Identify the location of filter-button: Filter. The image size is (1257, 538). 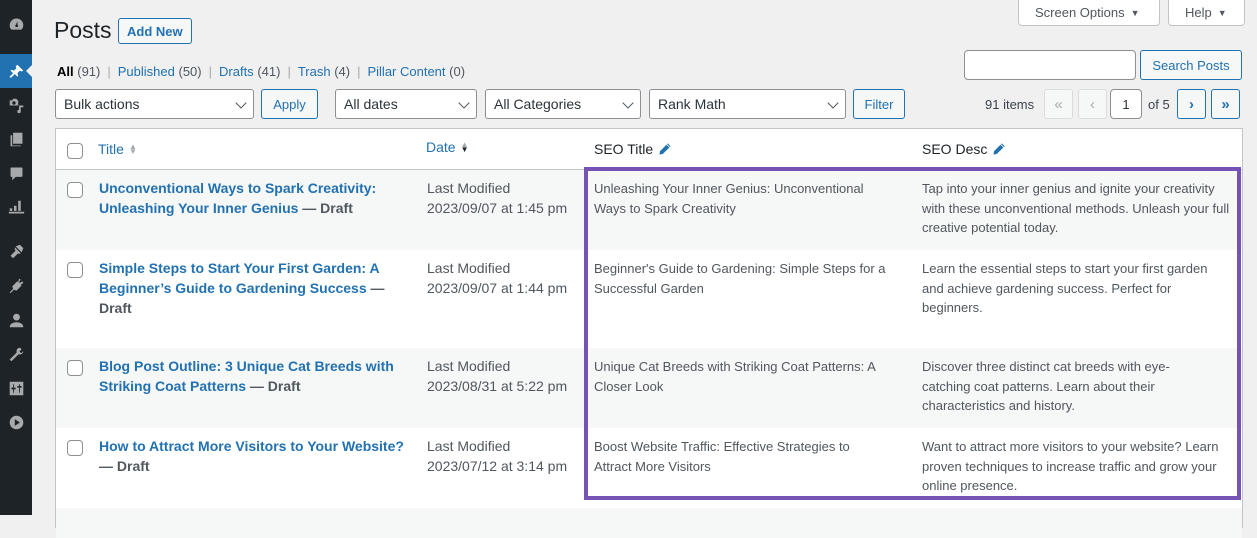
(879, 104).